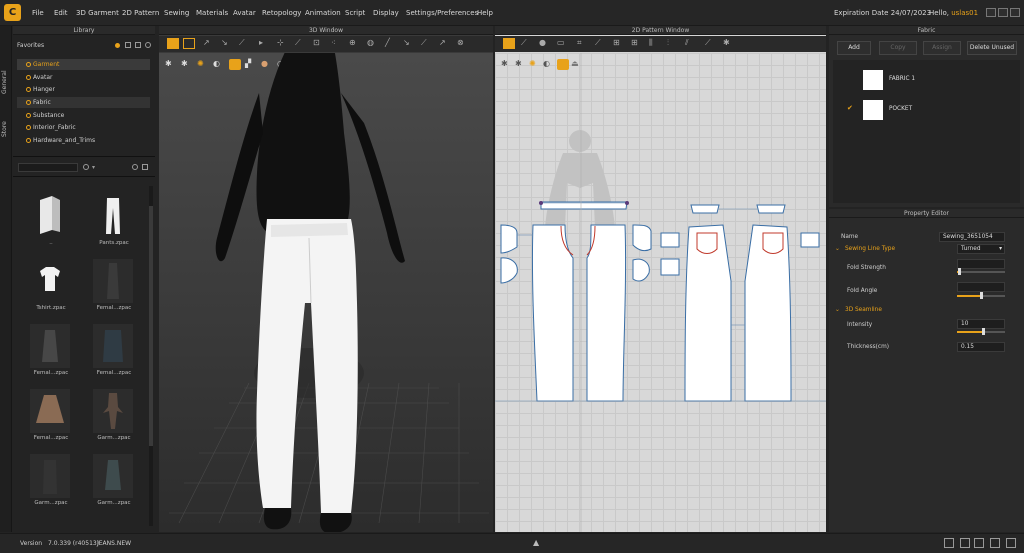  I want to click on circle-icon: ●, so click(545, 43).